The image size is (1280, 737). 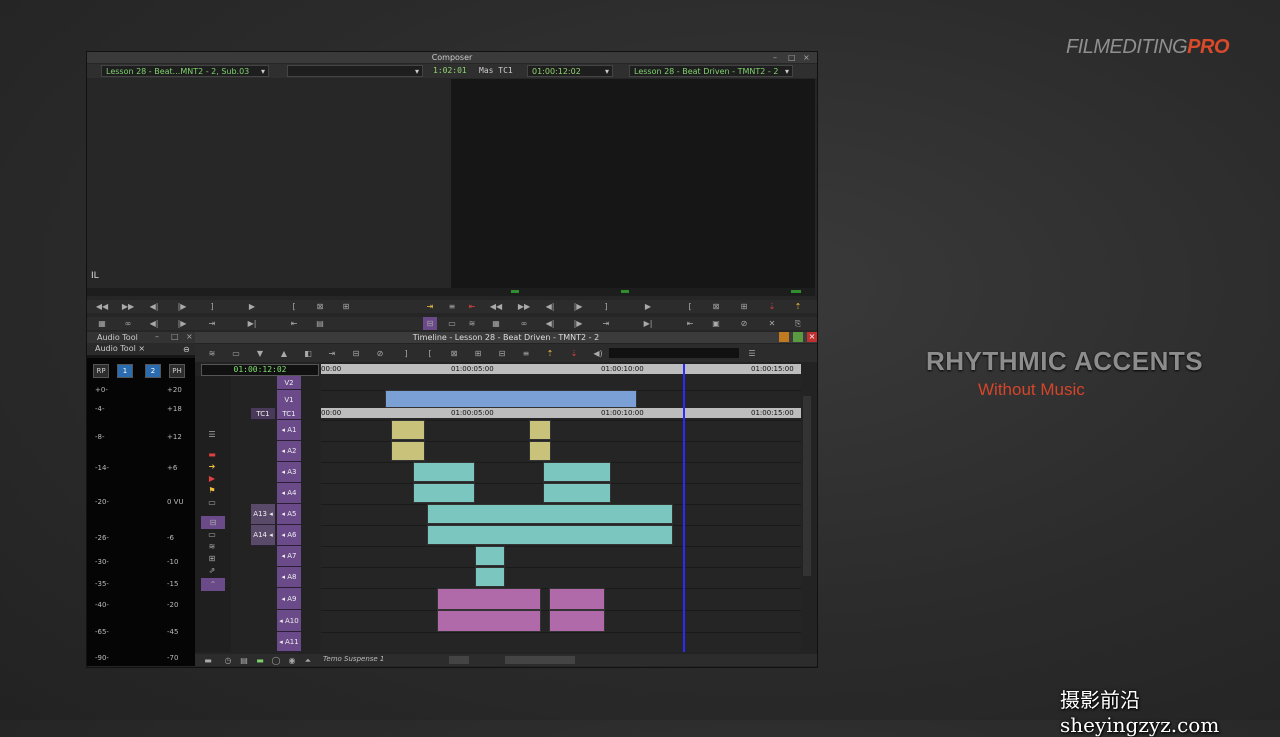 What do you see at coordinates (444, 472) in the screenshot?
I see `clip-a3` at bounding box center [444, 472].